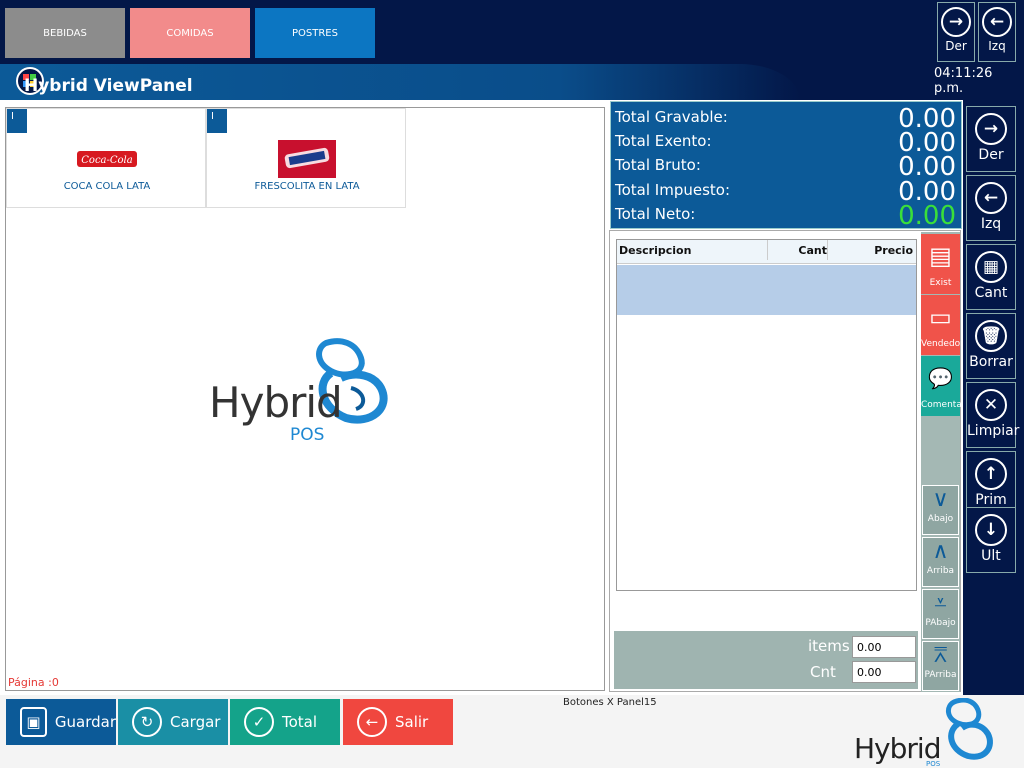 This screenshot has width=1024, height=768. What do you see at coordinates (190, 33) in the screenshot?
I see `category-comidas-button: COMIDAS` at bounding box center [190, 33].